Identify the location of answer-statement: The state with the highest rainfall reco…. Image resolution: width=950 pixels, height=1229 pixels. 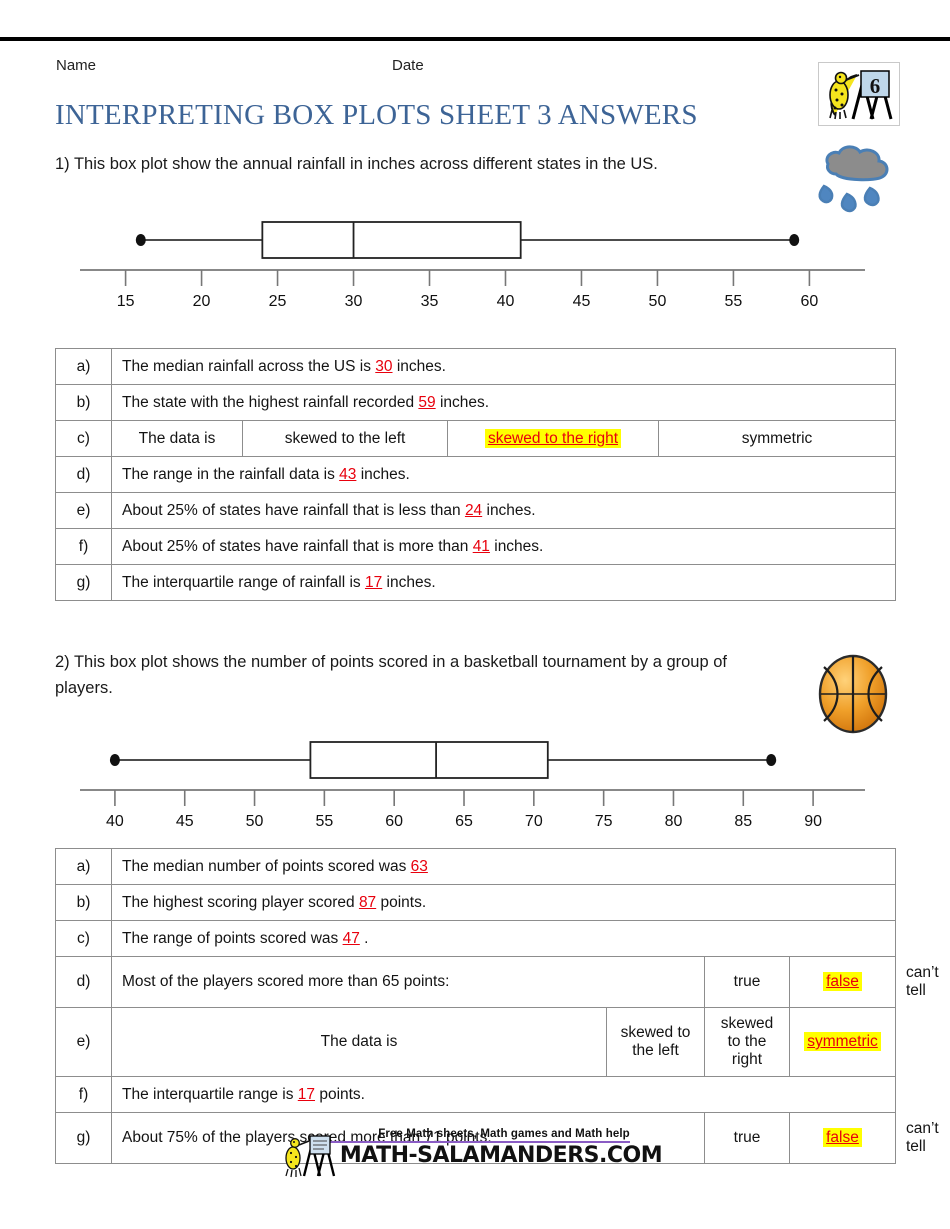
(503, 402).